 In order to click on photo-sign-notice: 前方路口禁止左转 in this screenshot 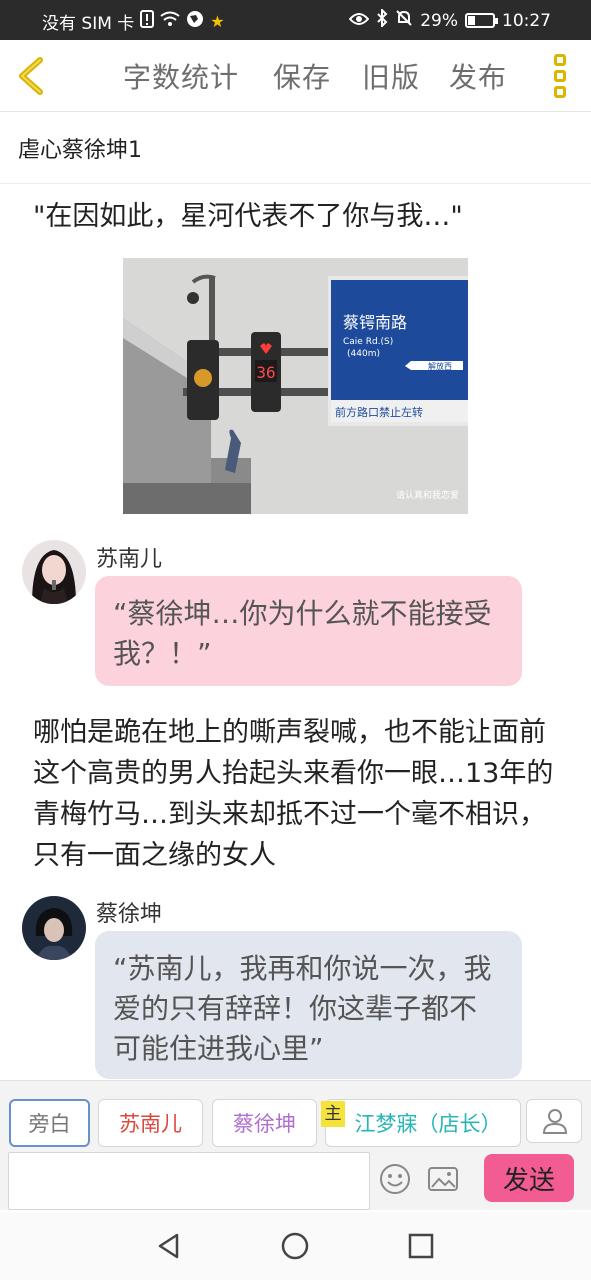, I will do `click(379, 412)`.